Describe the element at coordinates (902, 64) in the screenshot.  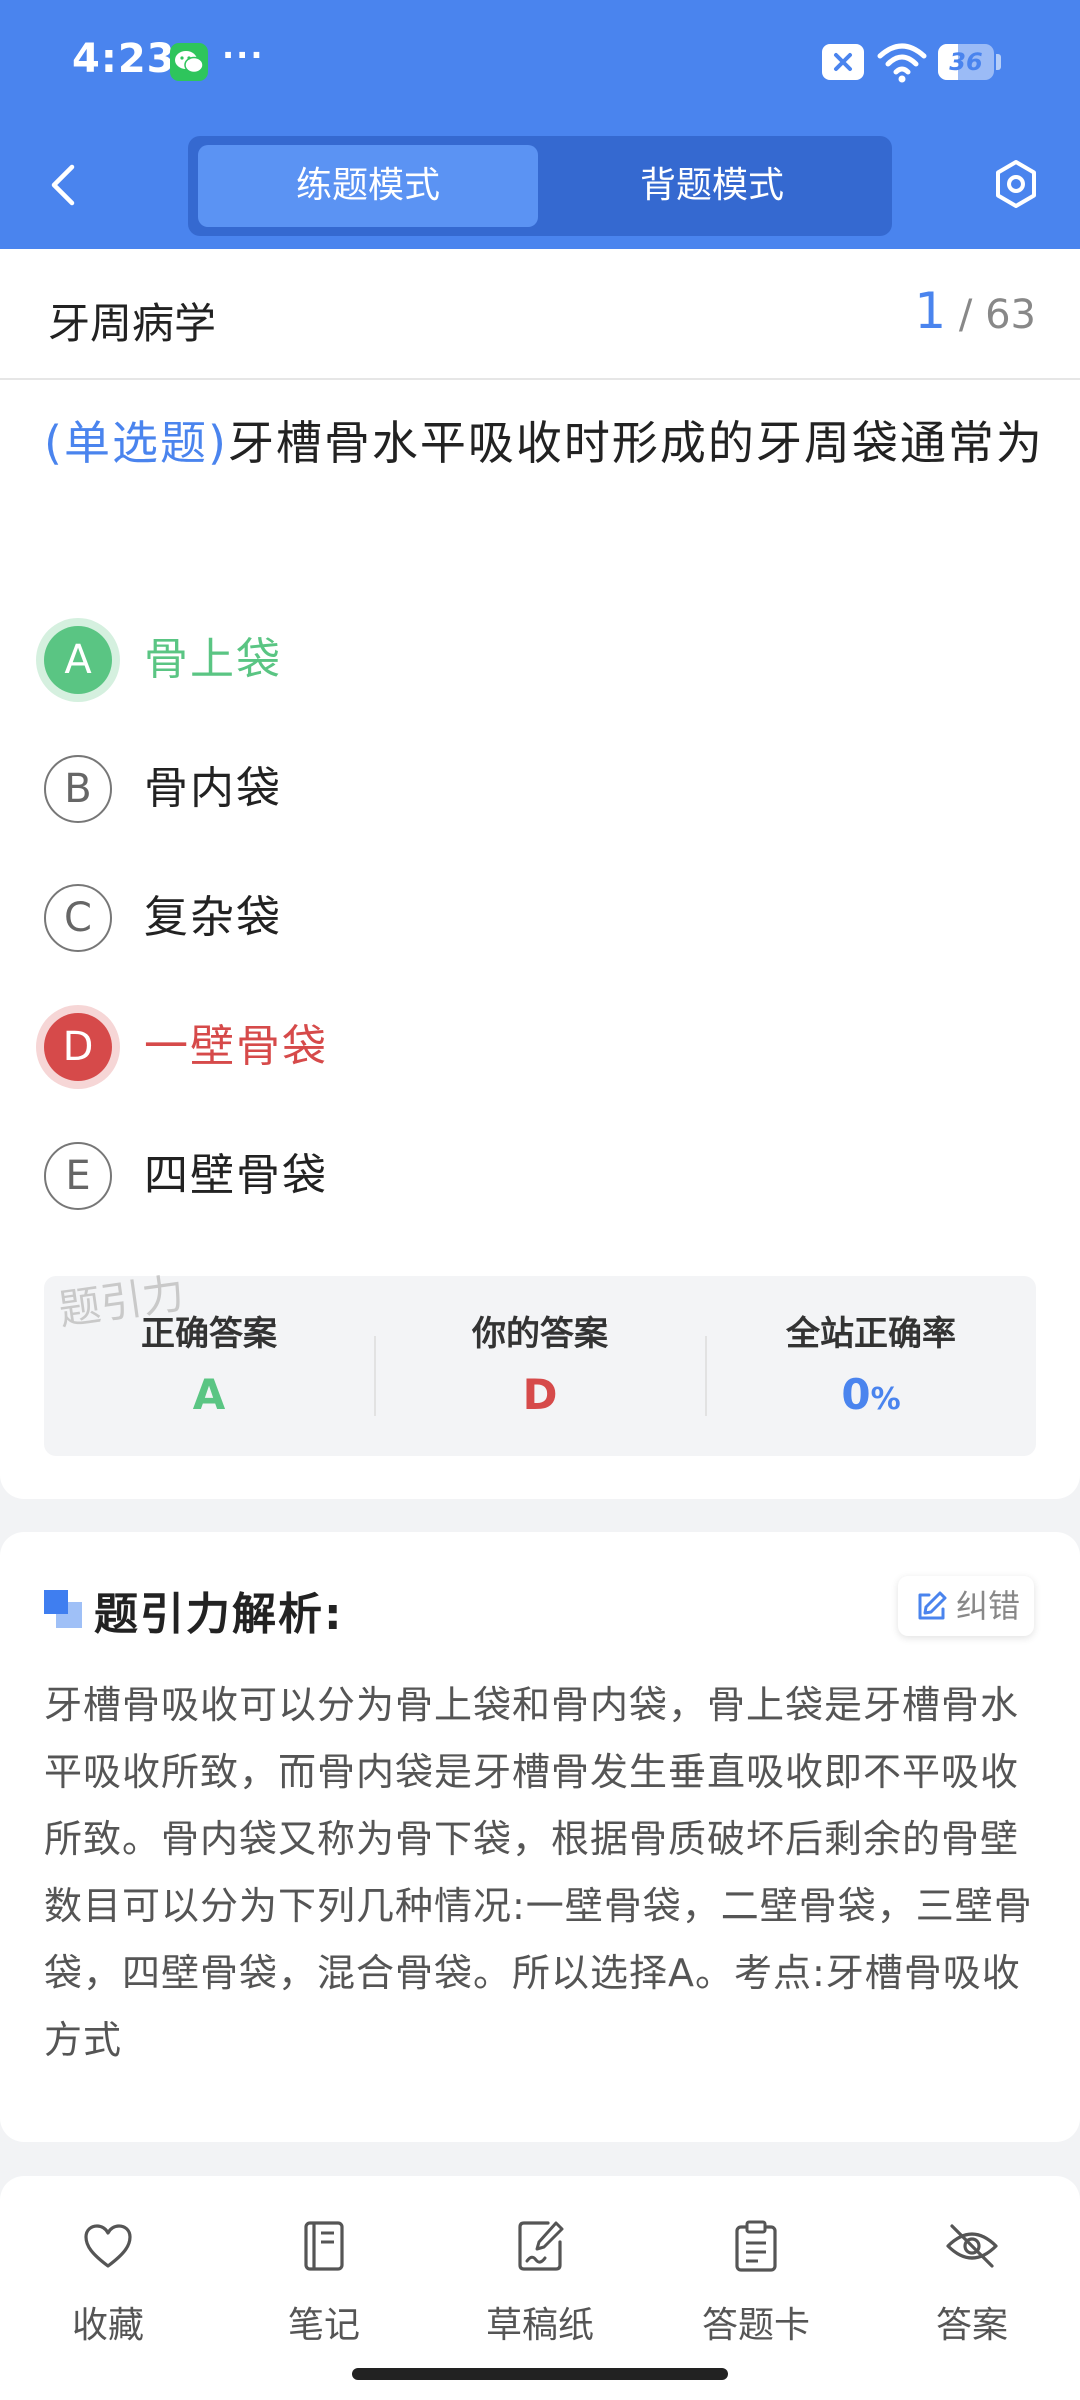
I see `wifi-icon` at that location.